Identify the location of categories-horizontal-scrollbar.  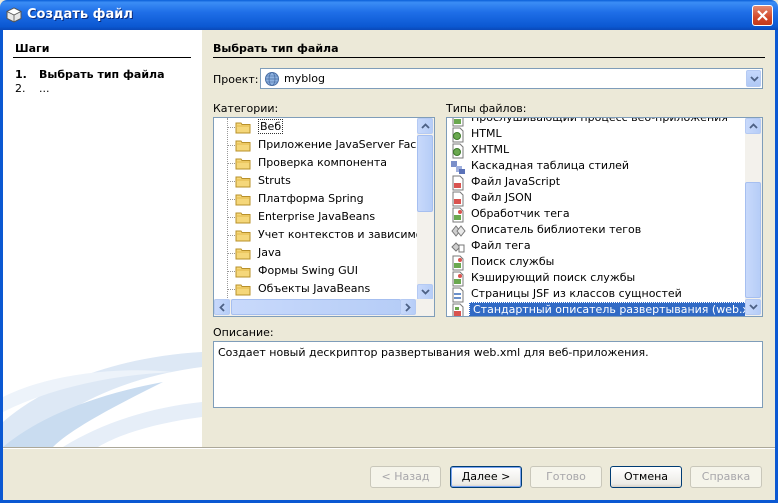
(324, 307).